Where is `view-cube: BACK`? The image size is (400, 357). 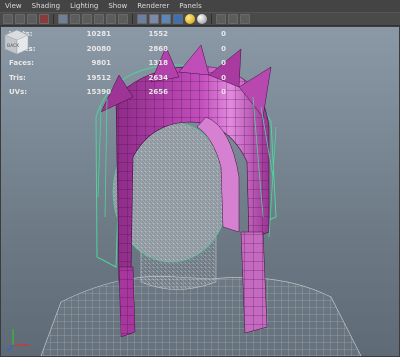
view-cube: BACK is located at coordinates (16, 42).